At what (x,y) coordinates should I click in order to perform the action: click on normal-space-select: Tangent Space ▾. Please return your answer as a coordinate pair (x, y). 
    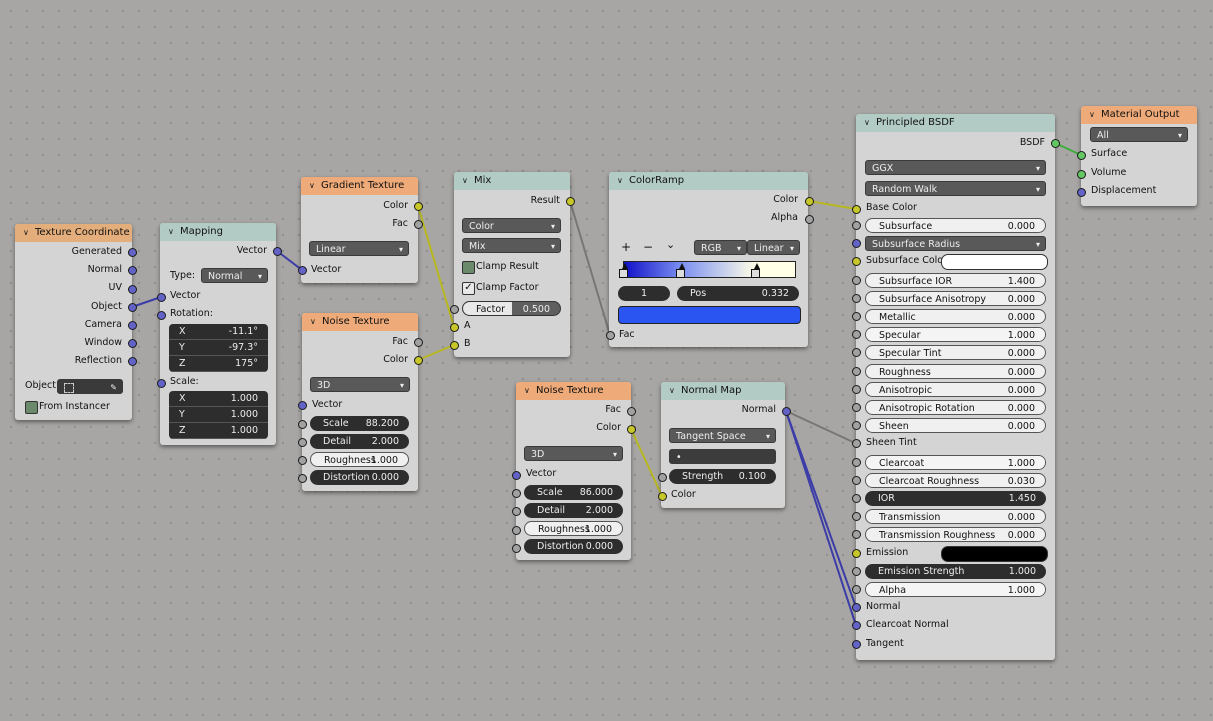
    Looking at the image, I should click on (722, 435).